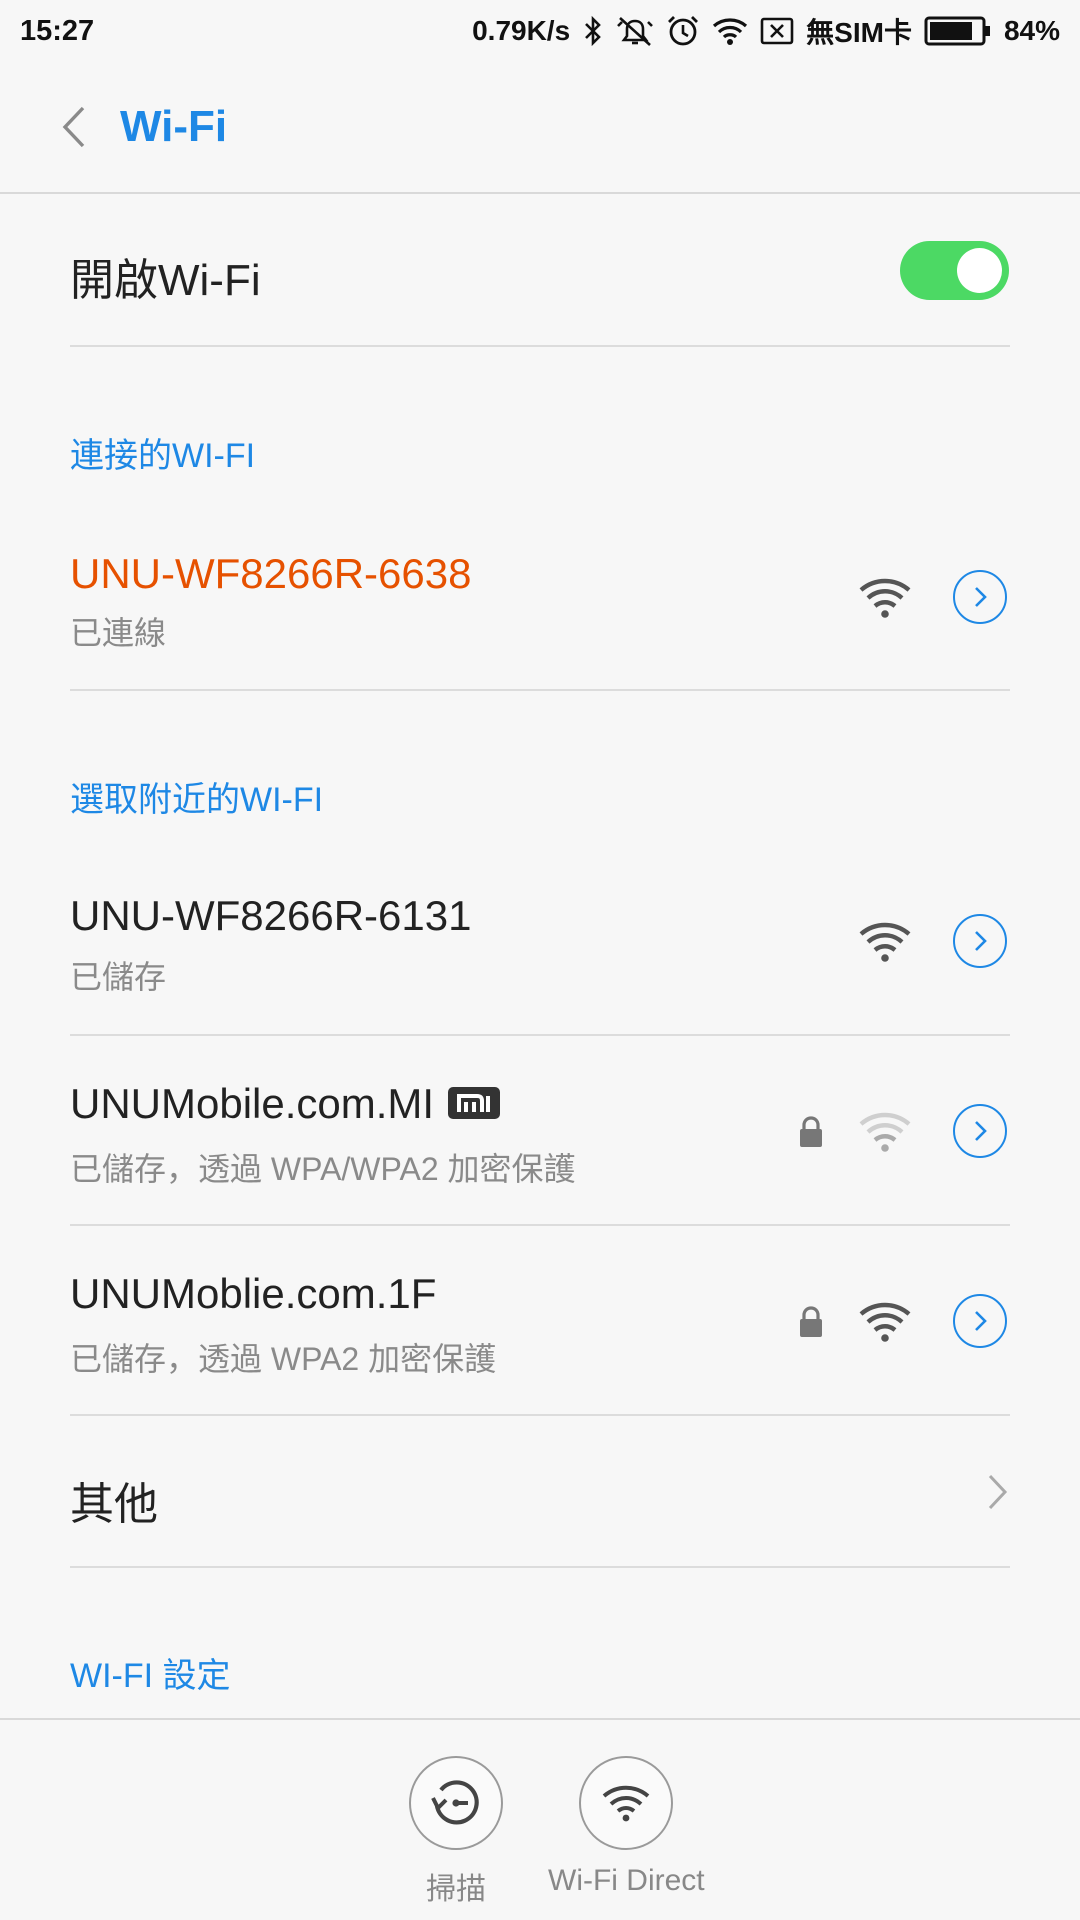 Image resolution: width=1080 pixels, height=1920 pixels. I want to click on other-network-row: 其他, so click(540, 1492).